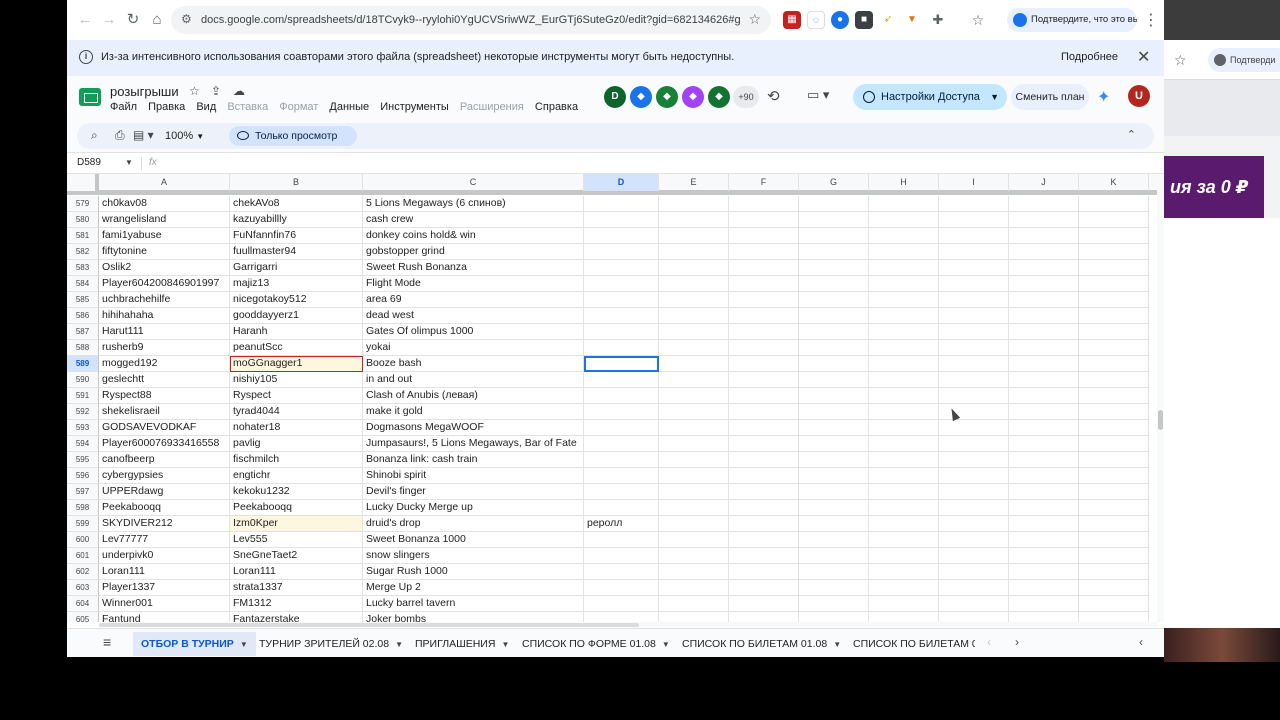 Image resolution: width=1280 pixels, height=720 pixels. I want to click on cell-c: cash crew, so click(473, 220).